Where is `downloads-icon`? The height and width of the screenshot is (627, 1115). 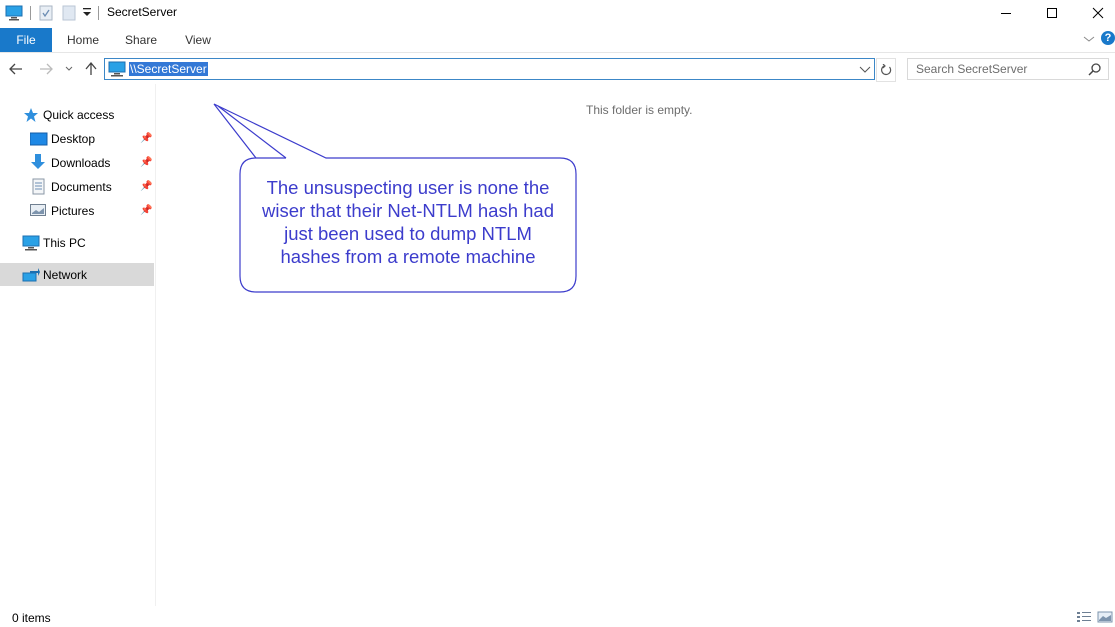
downloads-icon is located at coordinates (38, 162).